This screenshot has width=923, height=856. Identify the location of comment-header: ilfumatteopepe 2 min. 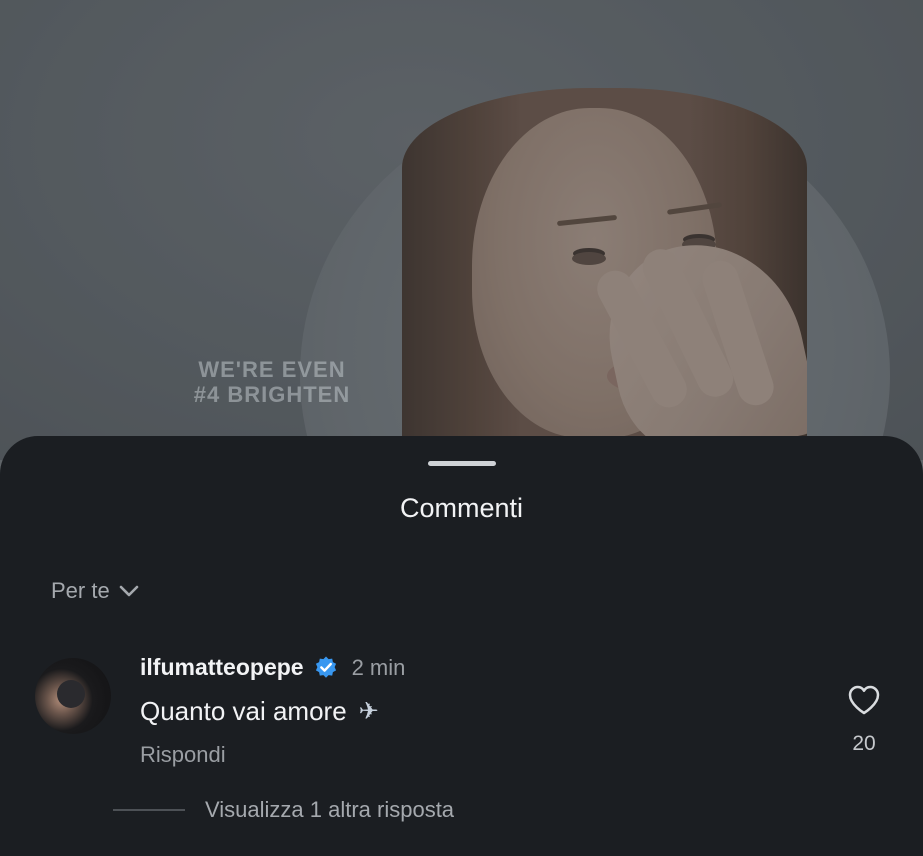
(272, 667).